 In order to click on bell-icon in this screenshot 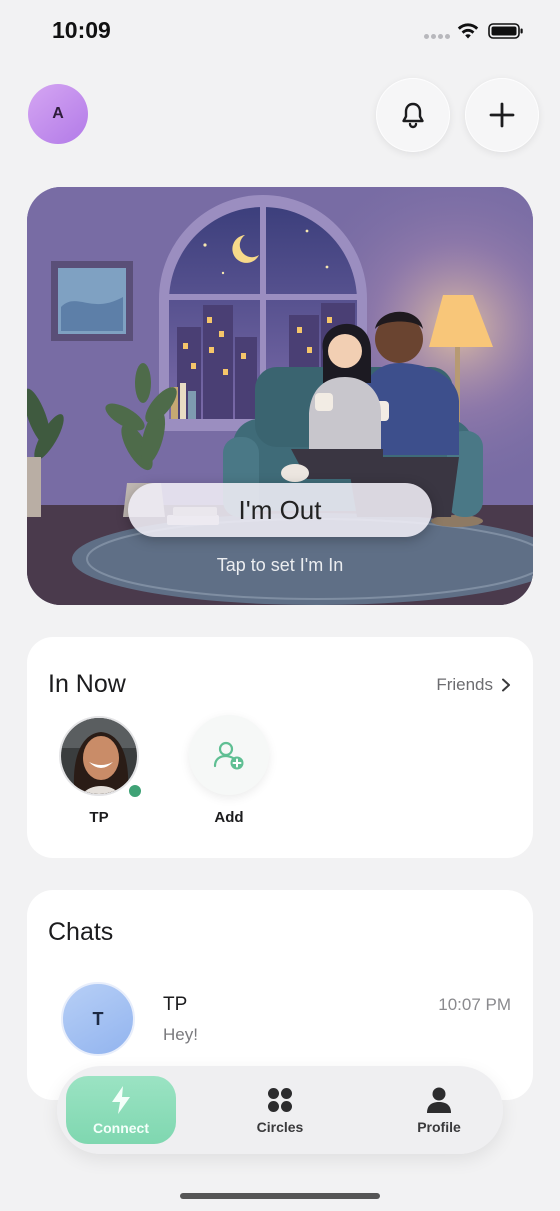, I will do `click(413, 115)`.